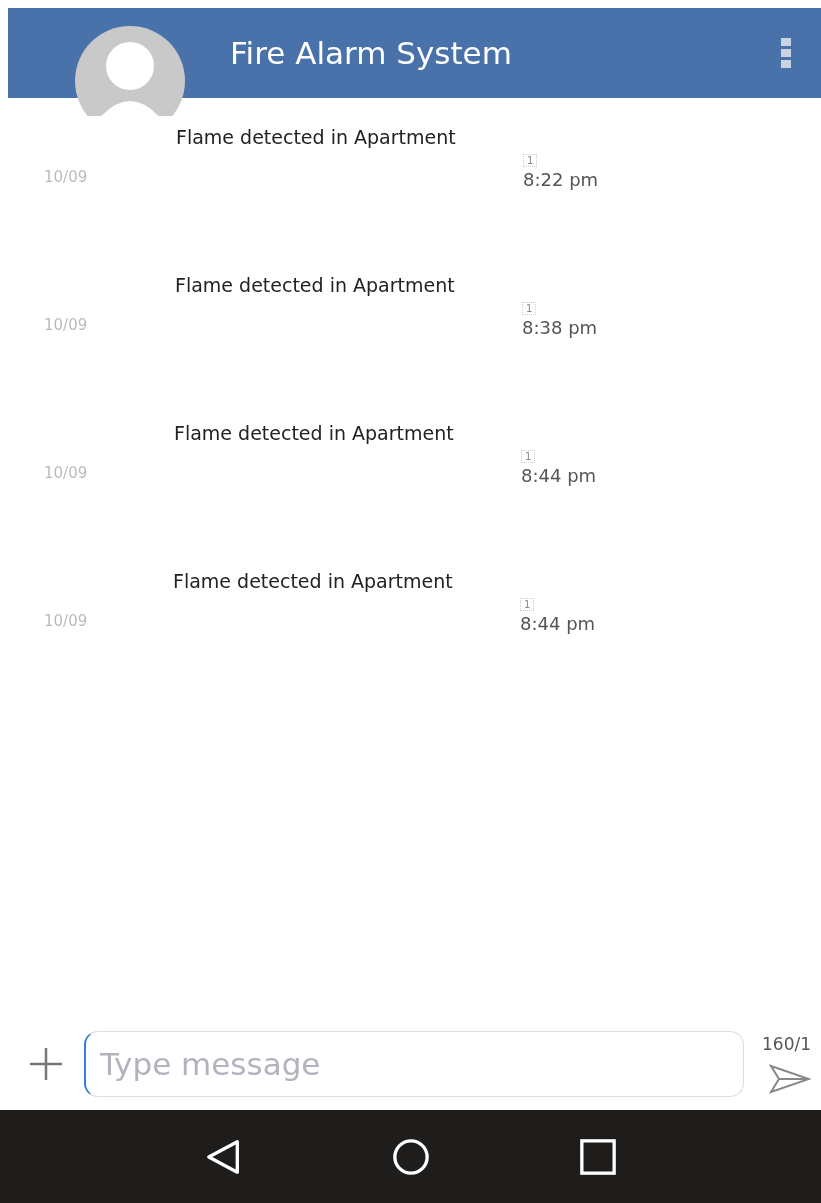  Describe the element at coordinates (597, 1156) in the screenshot. I see `recents-icon` at that location.